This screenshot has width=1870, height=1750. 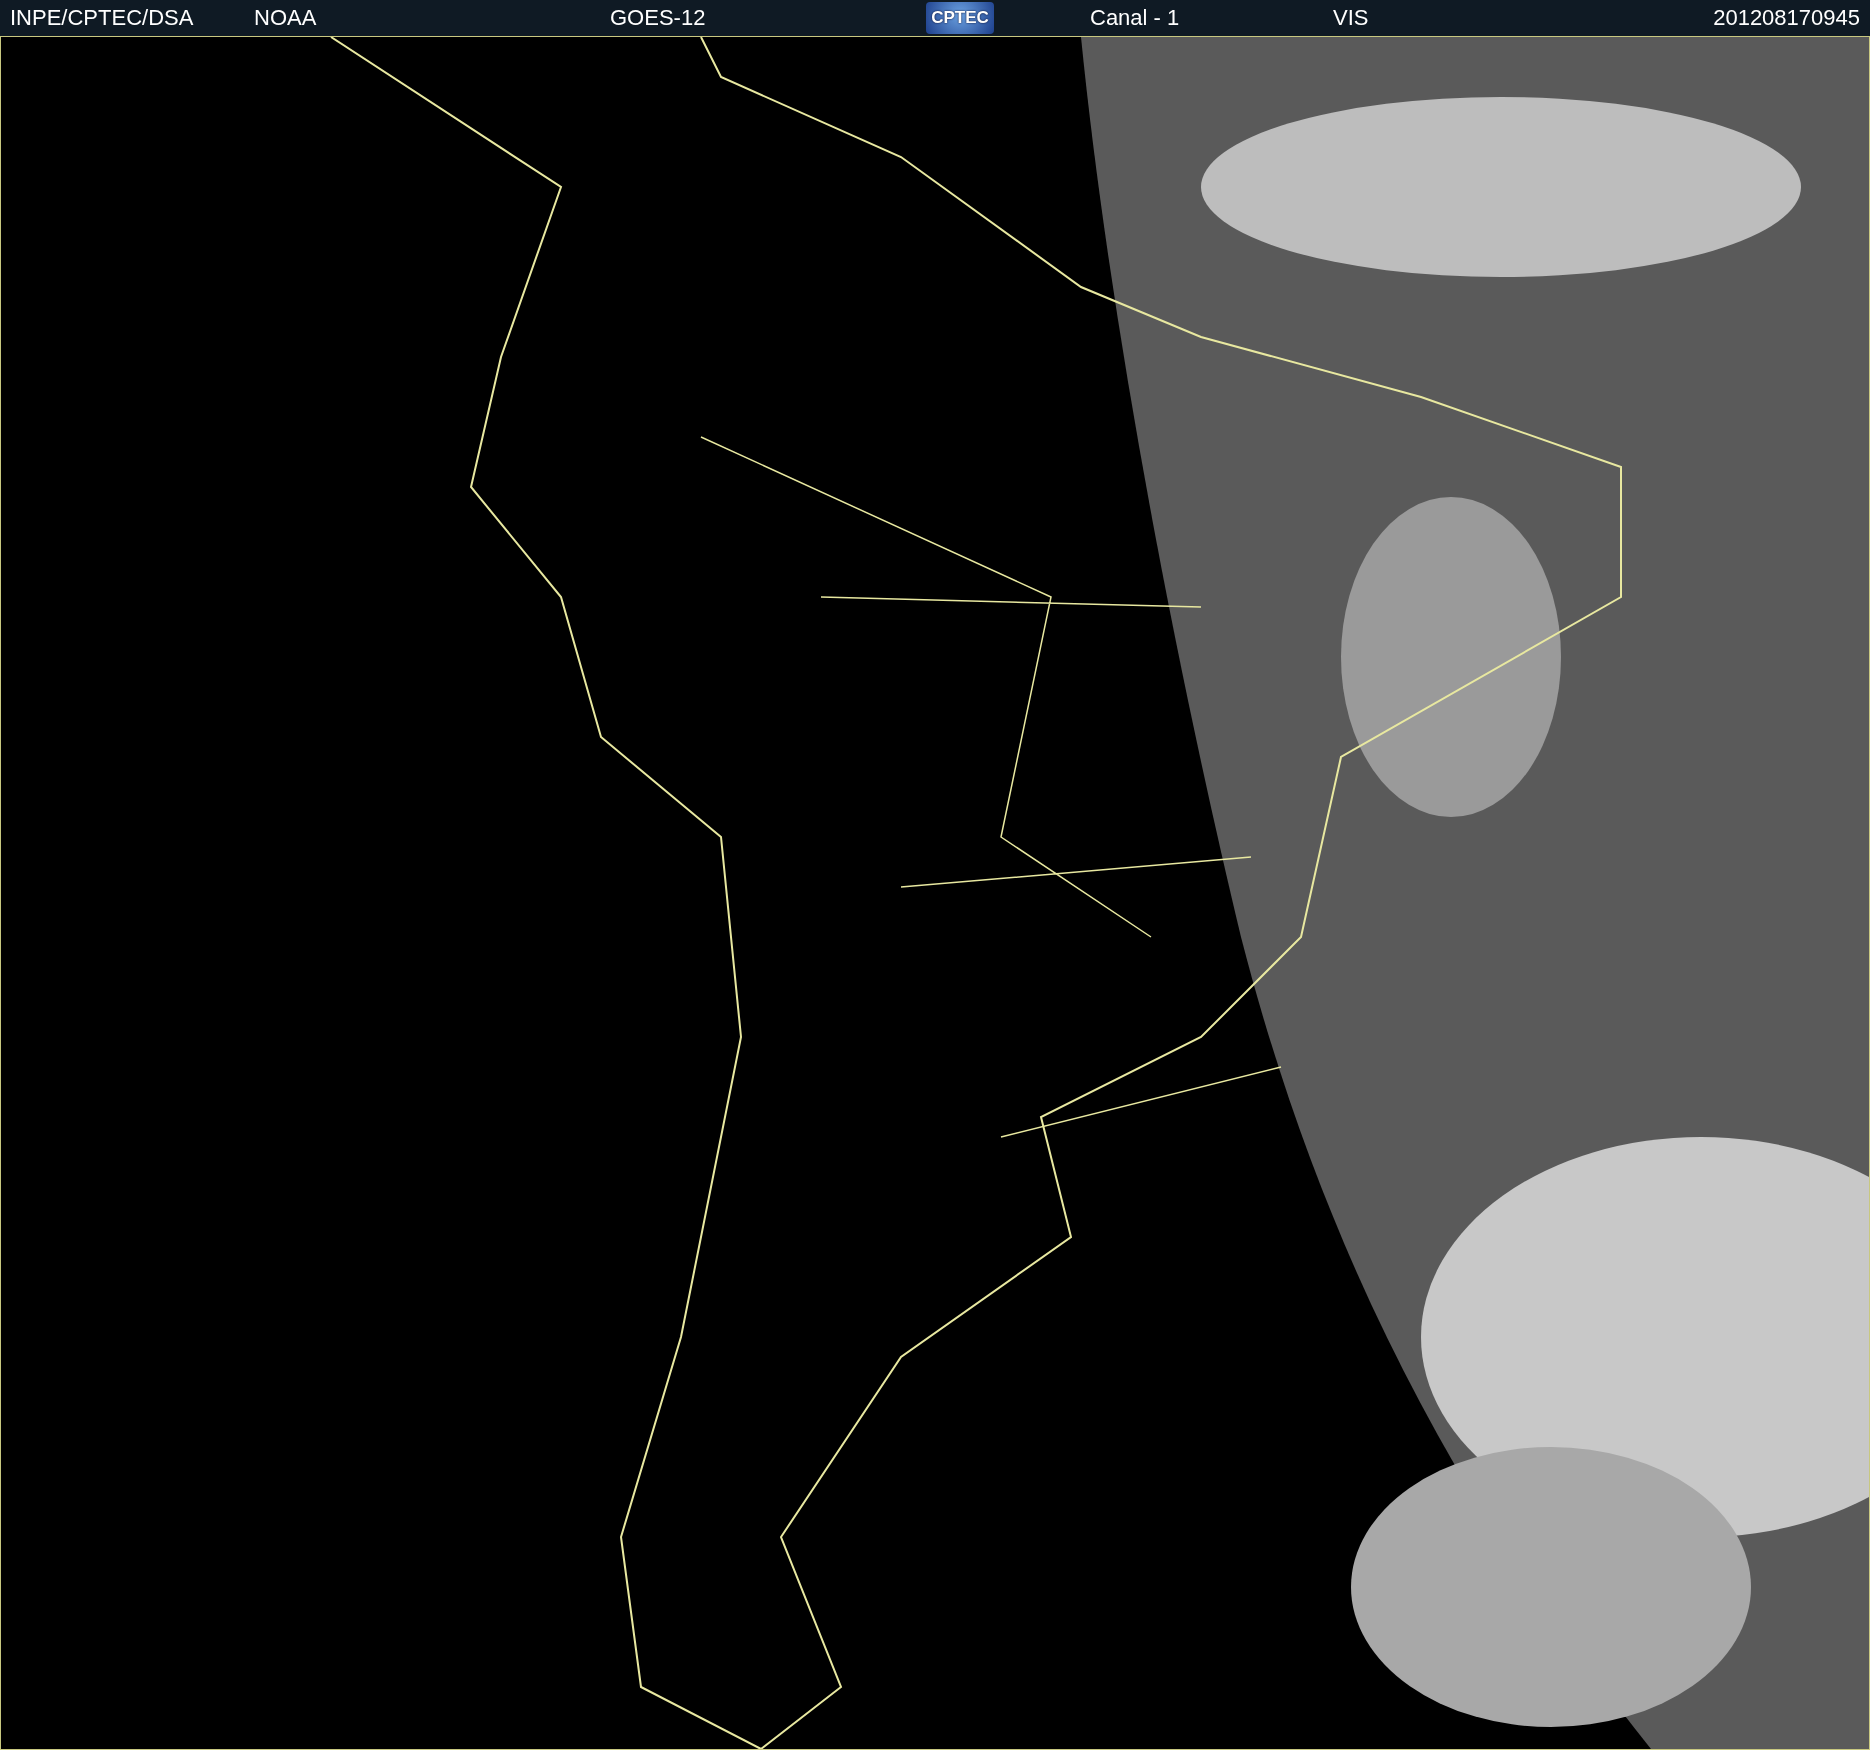 What do you see at coordinates (1135, 18) in the screenshot?
I see `header-label: Canal - 1` at bounding box center [1135, 18].